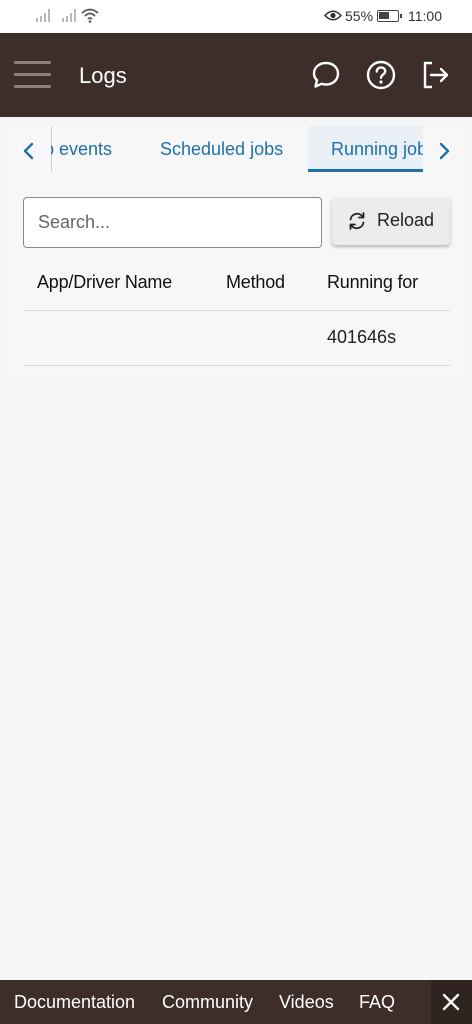 The height and width of the screenshot is (1024, 472). What do you see at coordinates (381, 75) in the screenshot?
I see `help-icon` at bounding box center [381, 75].